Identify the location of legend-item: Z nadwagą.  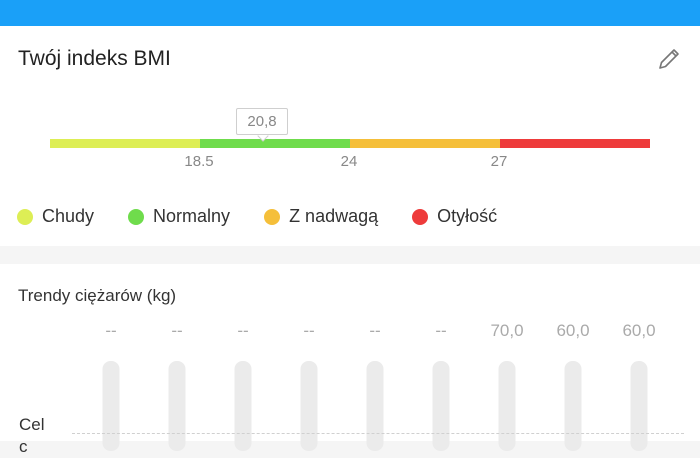
(321, 216).